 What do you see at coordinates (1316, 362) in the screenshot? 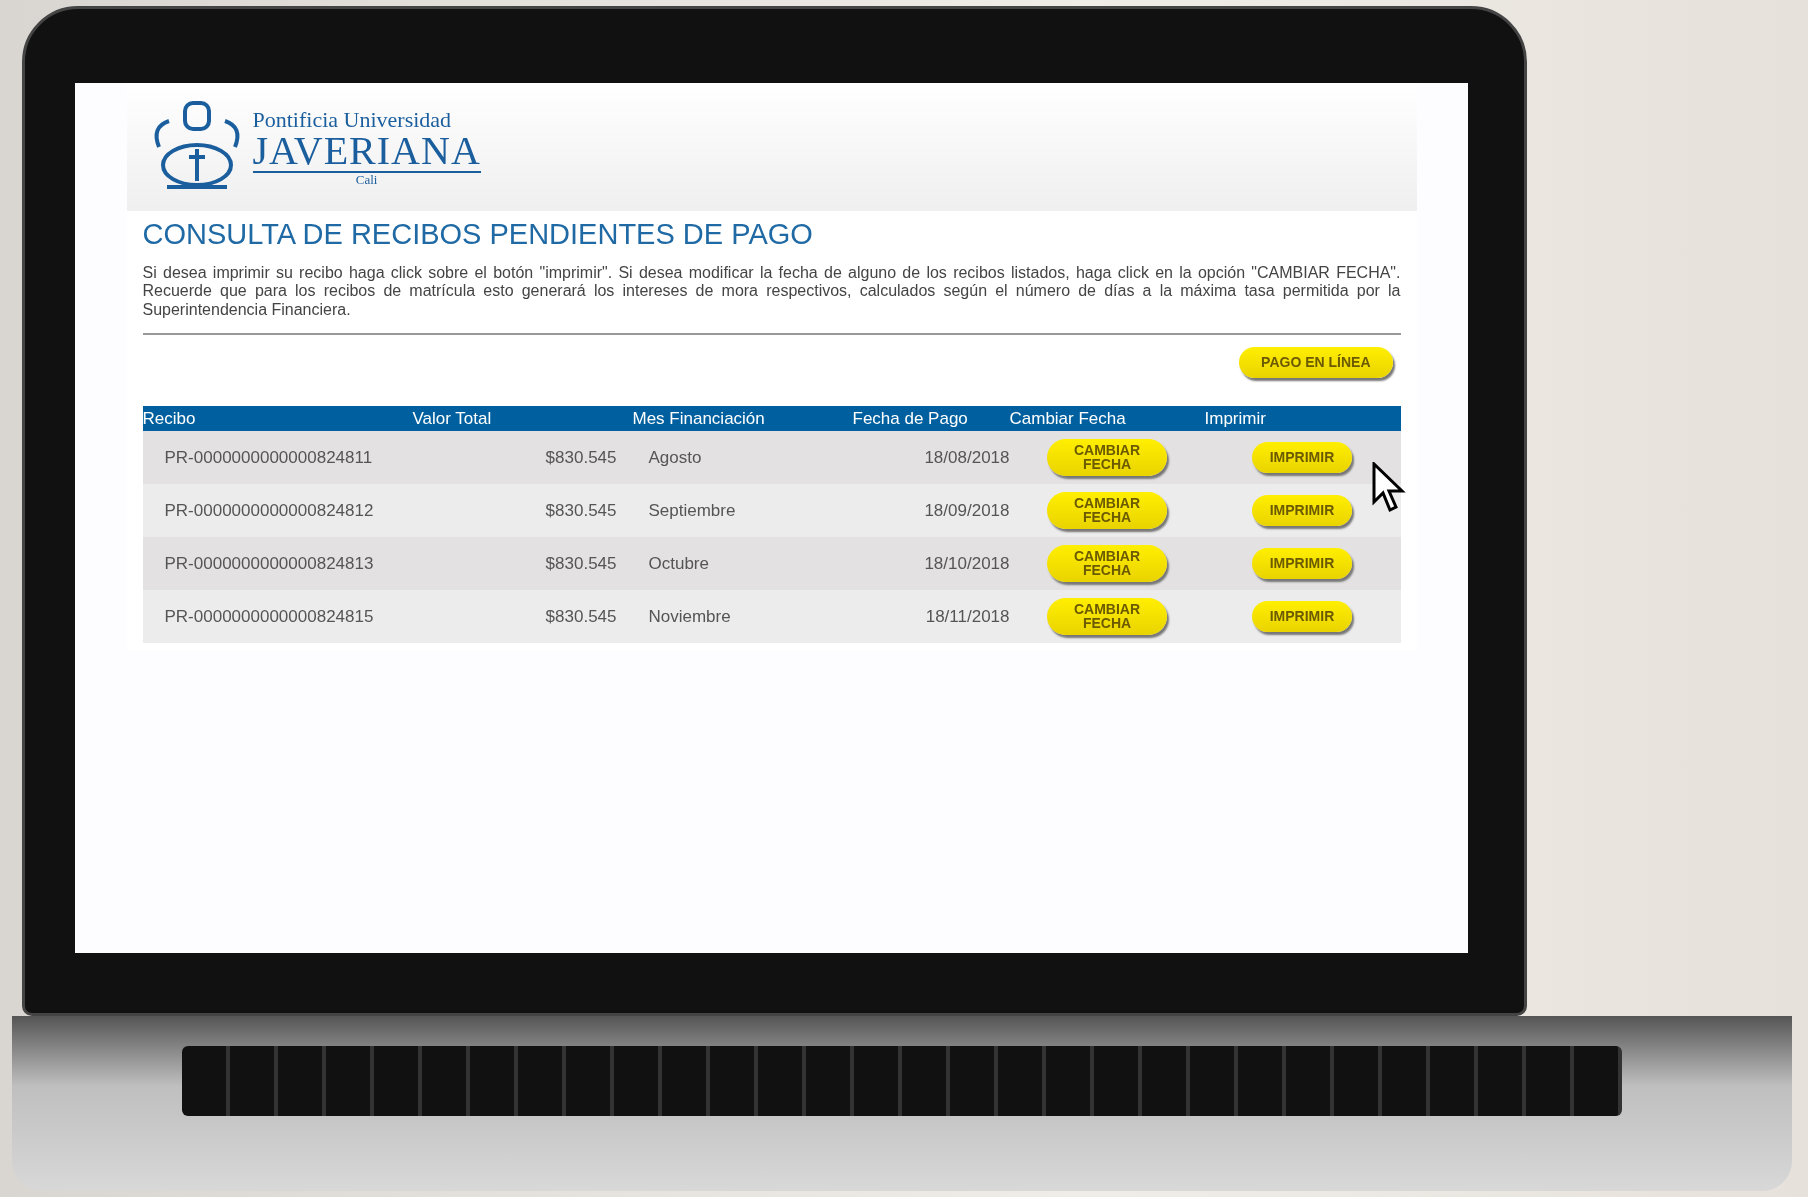
I see `online-payment-button: PAGO EN LÍNEA` at bounding box center [1316, 362].